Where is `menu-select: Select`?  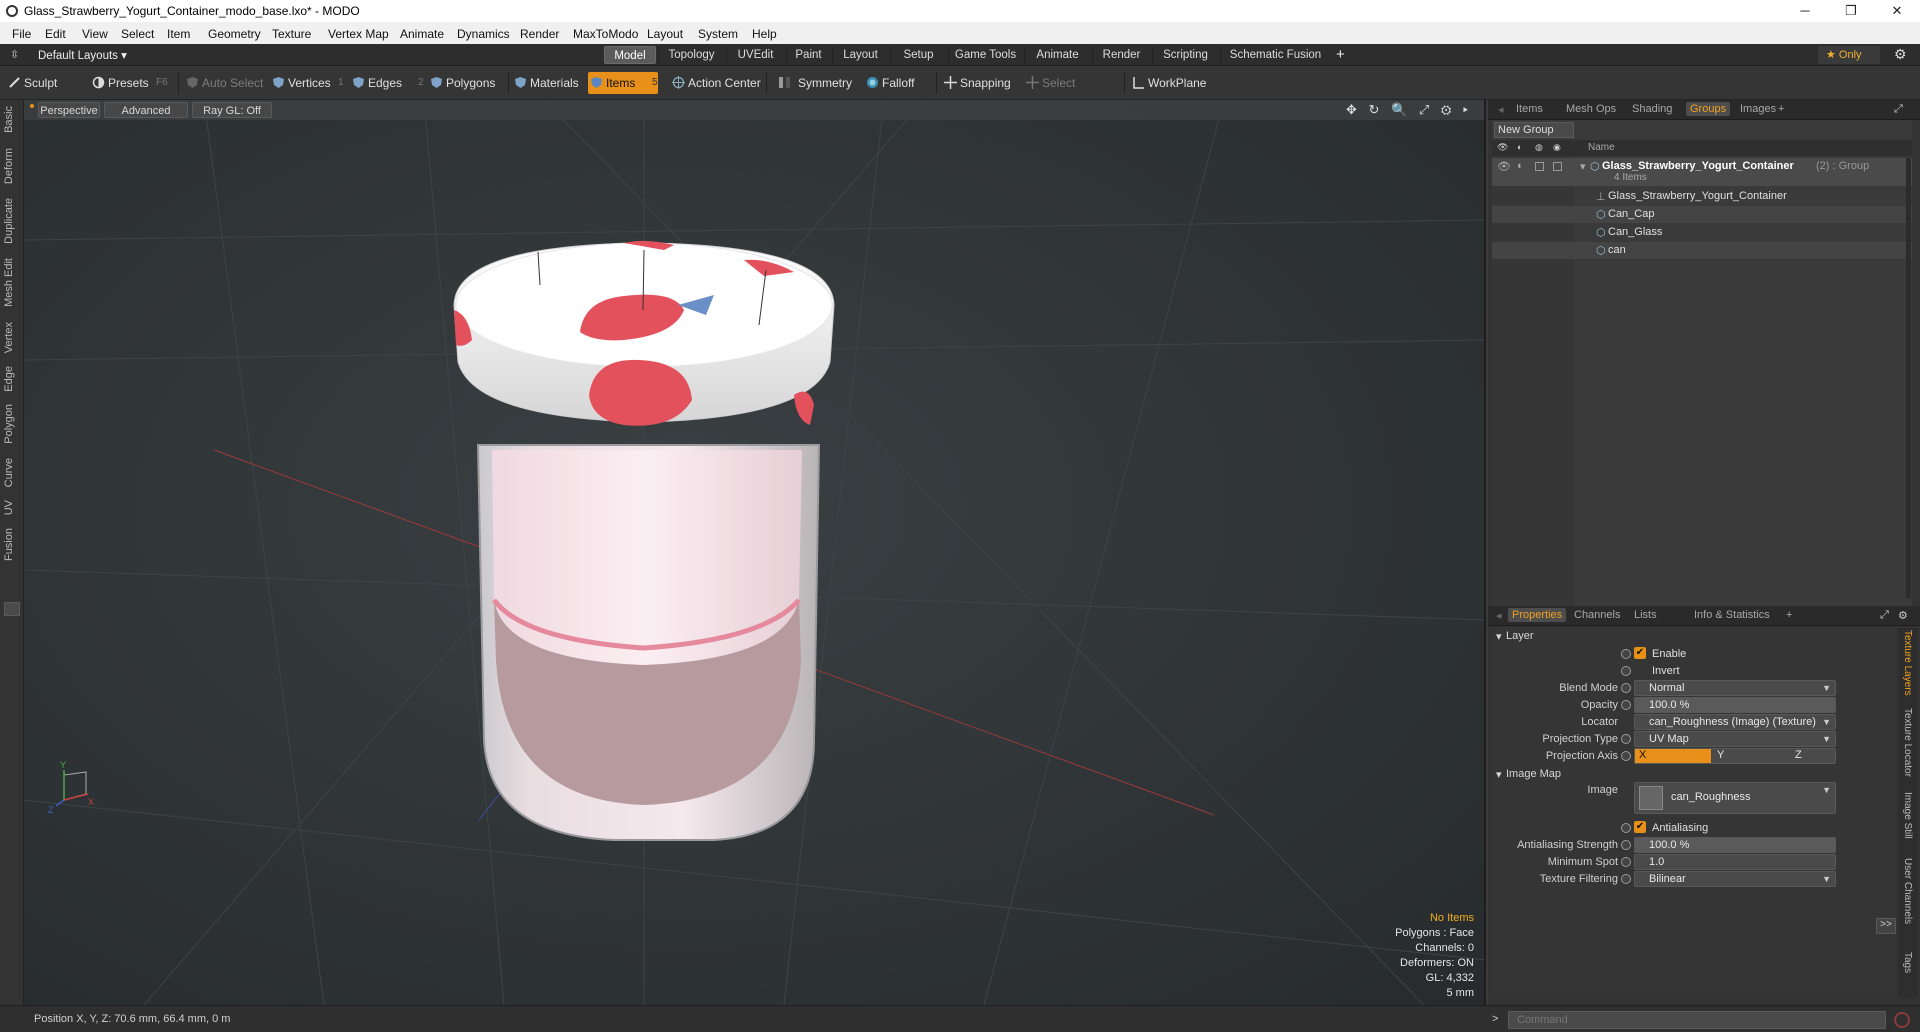
menu-select: Select is located at coordinates (137, 34).